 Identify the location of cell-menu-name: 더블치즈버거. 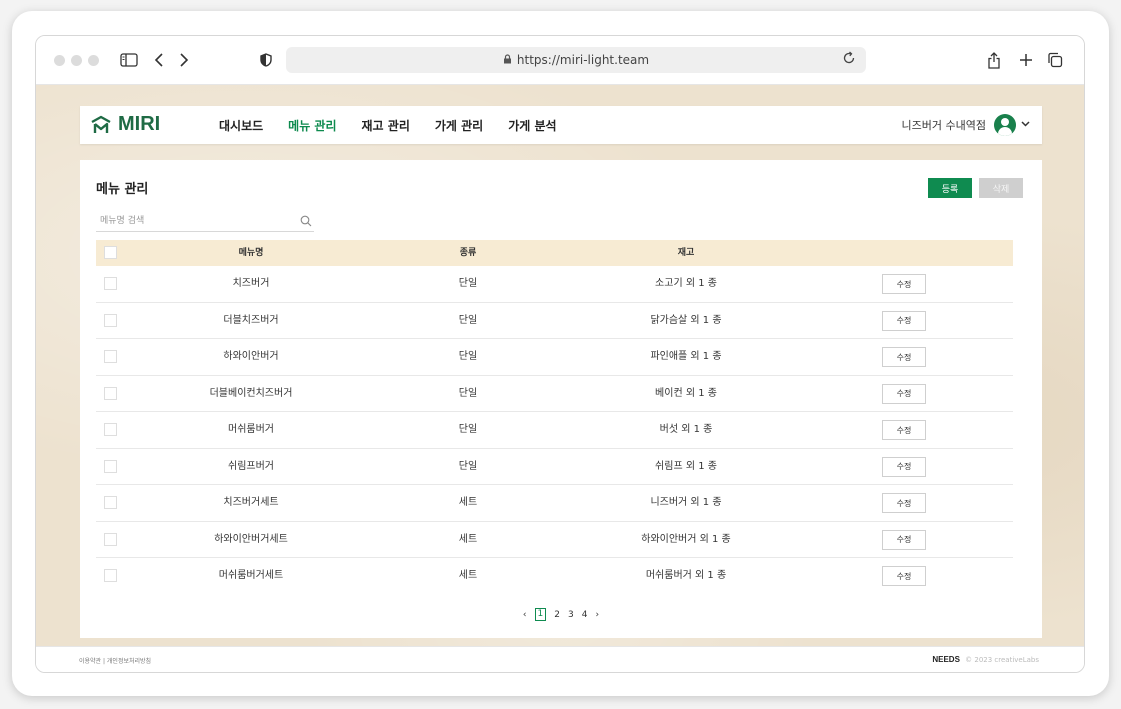
(251, 320).